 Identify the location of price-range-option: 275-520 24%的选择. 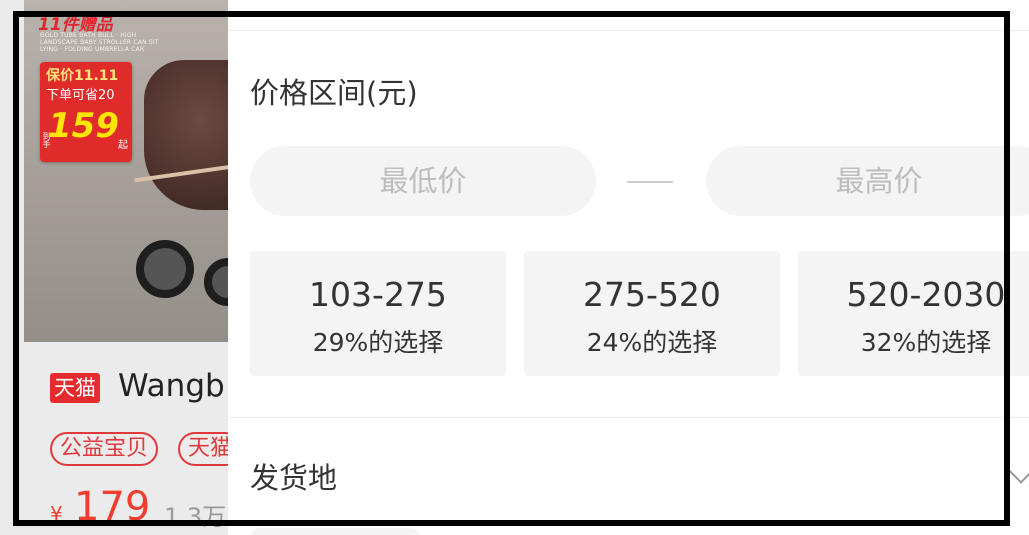
(652, 313).